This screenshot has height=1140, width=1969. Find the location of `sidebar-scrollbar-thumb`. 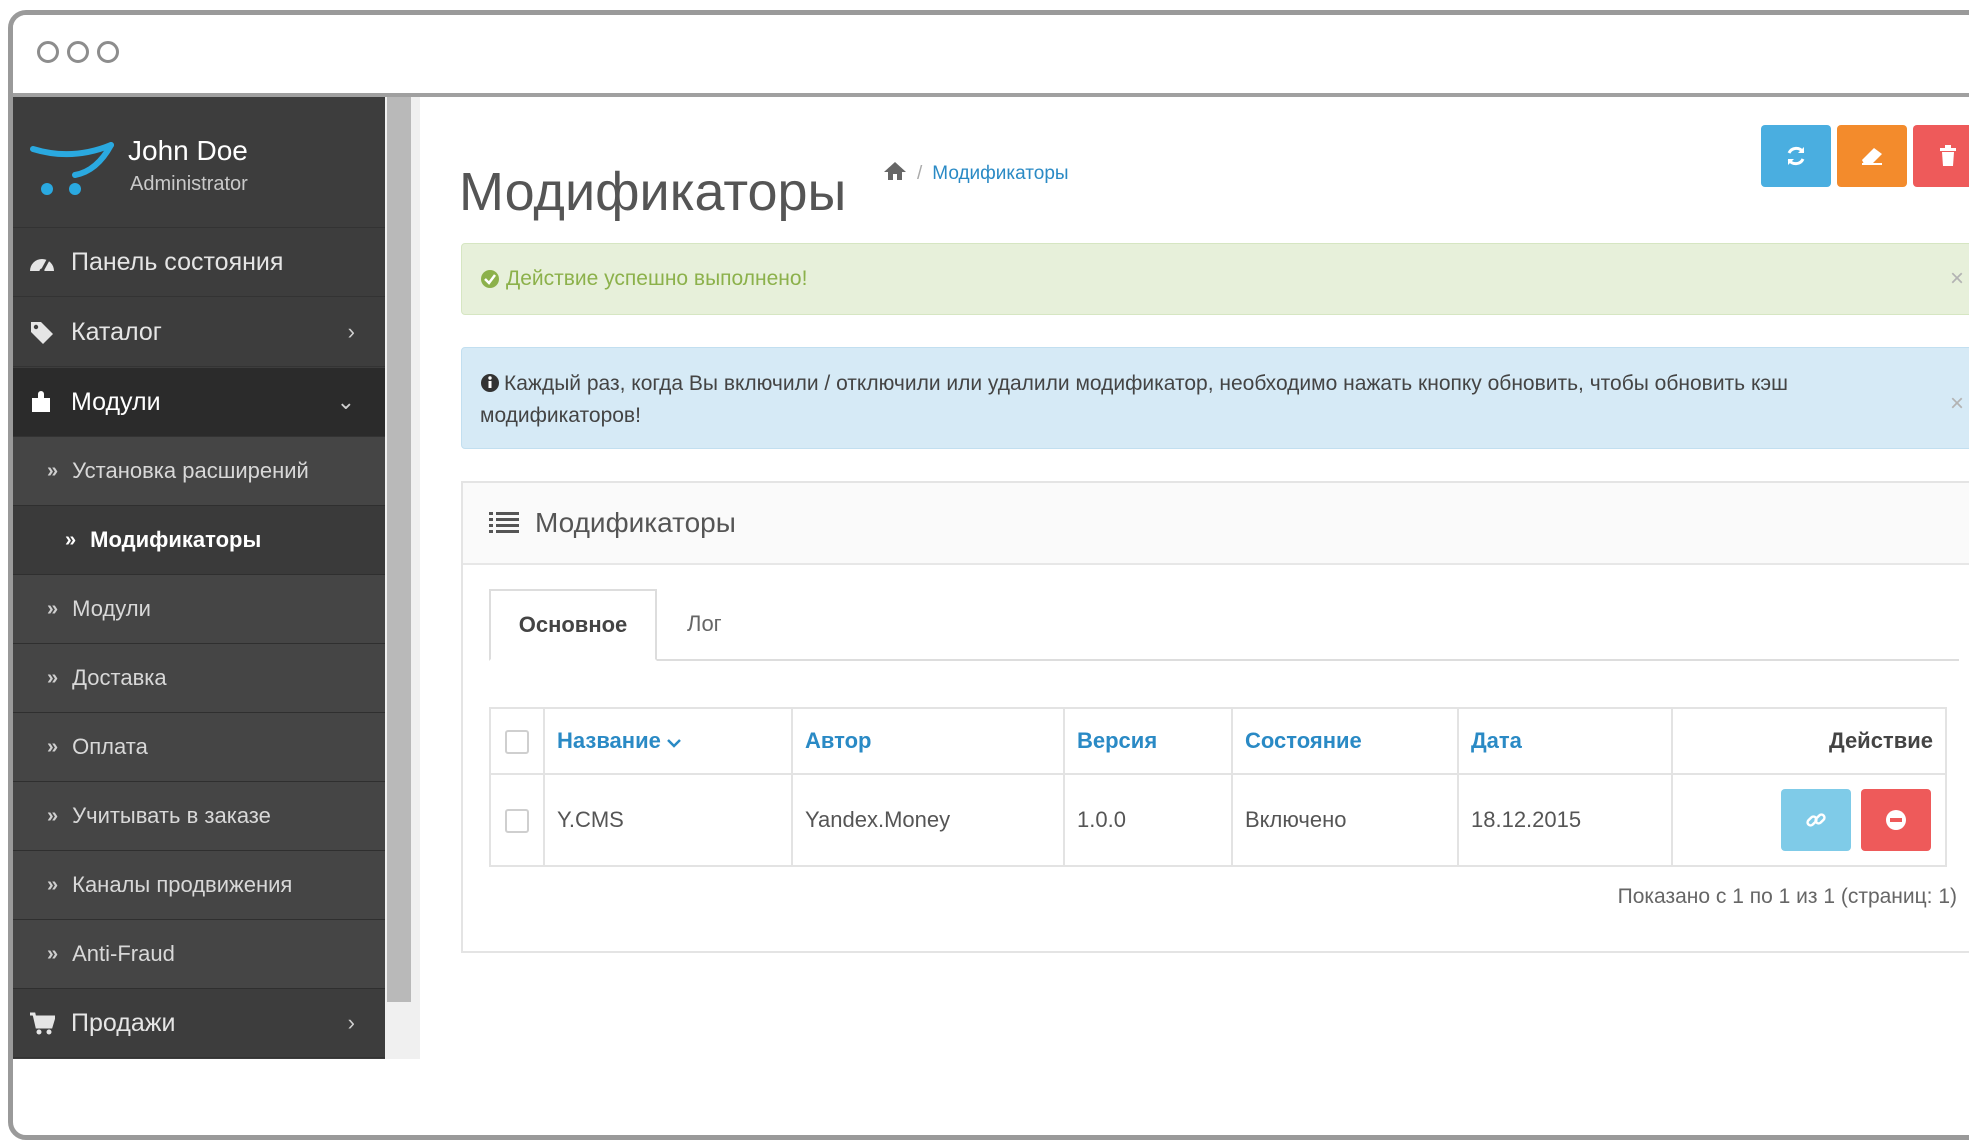

sidebar-scrollbar-thumb is located at coordinates (399, 549).